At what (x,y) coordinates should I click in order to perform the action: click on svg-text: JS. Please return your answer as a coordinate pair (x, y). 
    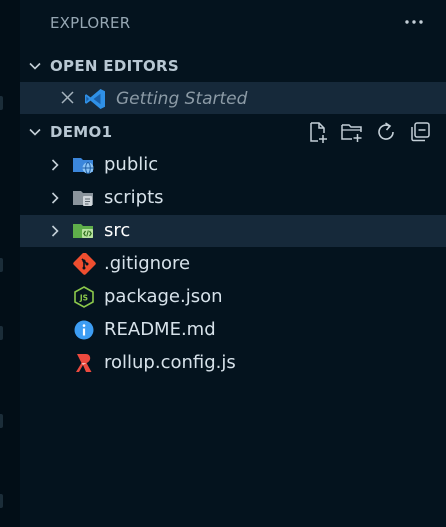
    Looking at the image, I should click on (83, 298).